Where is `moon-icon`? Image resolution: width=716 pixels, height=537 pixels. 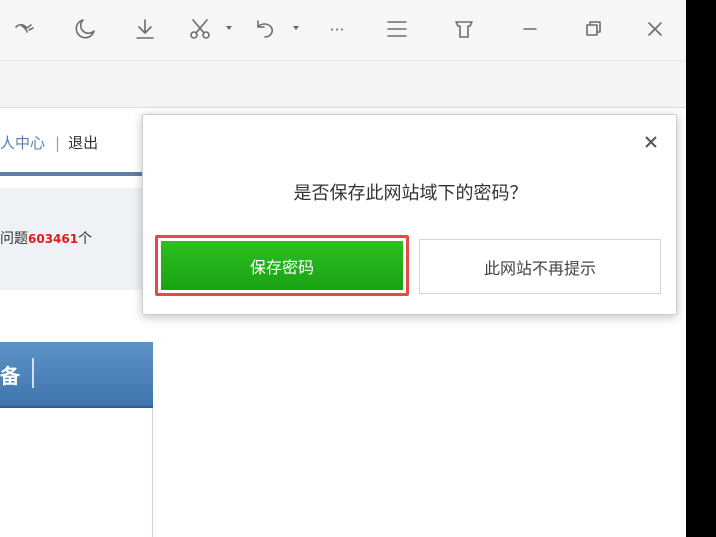 moon-icon is located at coordinates (85, 29).